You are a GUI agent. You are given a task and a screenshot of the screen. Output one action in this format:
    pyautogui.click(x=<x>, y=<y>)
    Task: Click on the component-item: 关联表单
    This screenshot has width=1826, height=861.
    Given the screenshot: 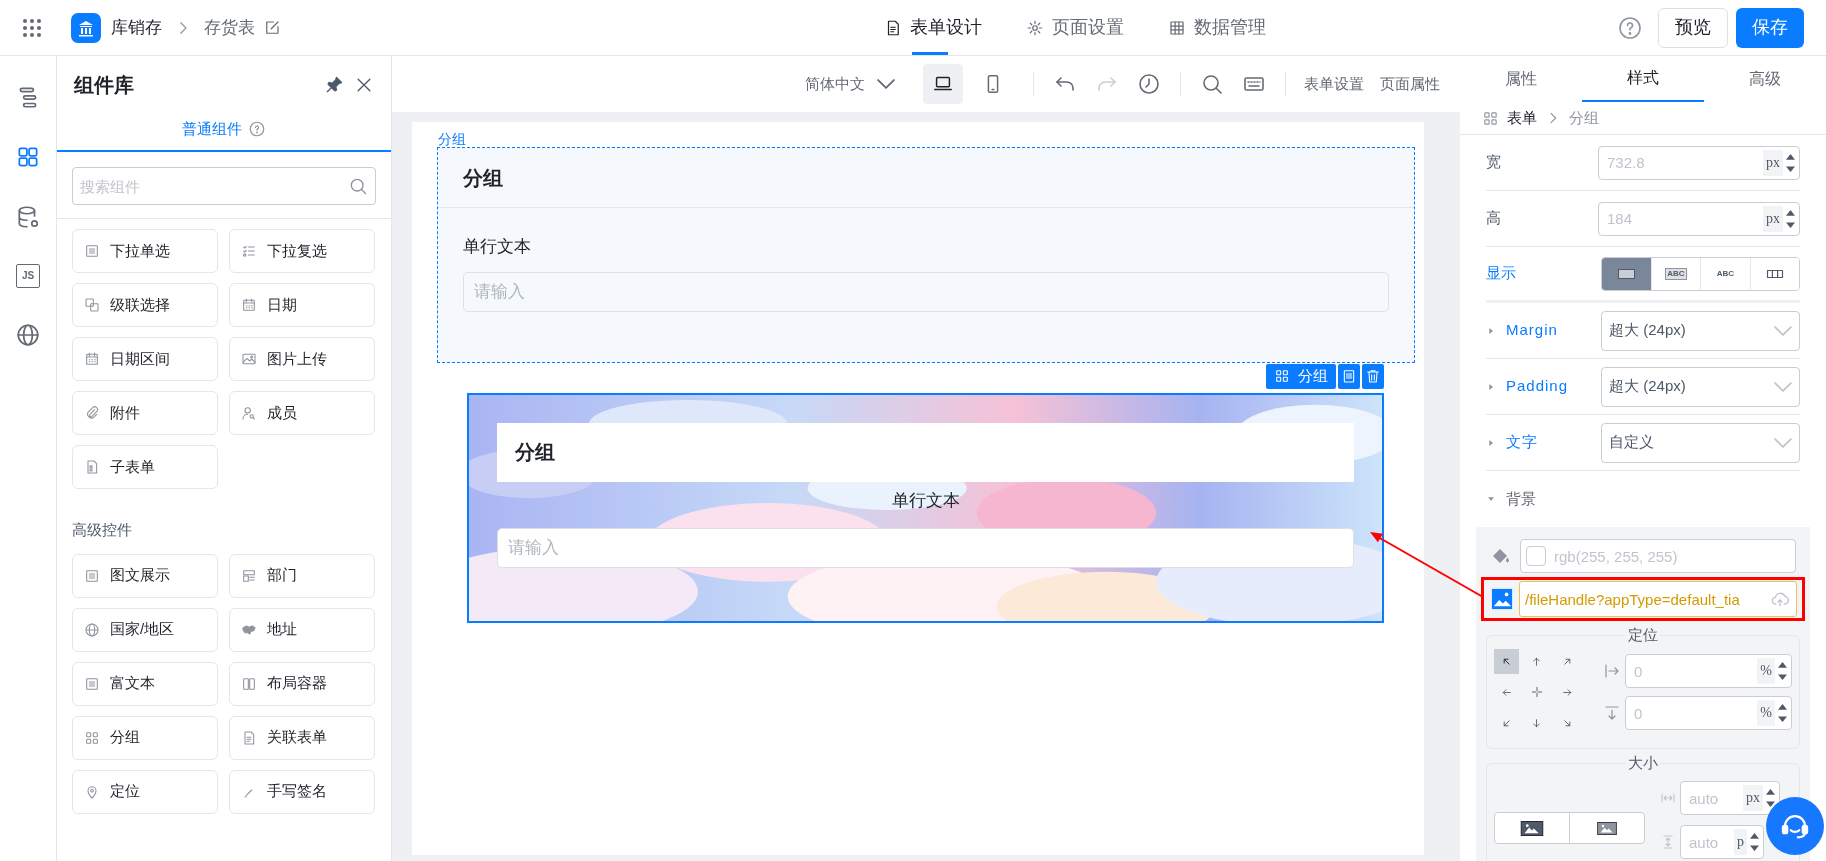 What is the action you would take?
    pyautogui.click(x=302, y=737)
    